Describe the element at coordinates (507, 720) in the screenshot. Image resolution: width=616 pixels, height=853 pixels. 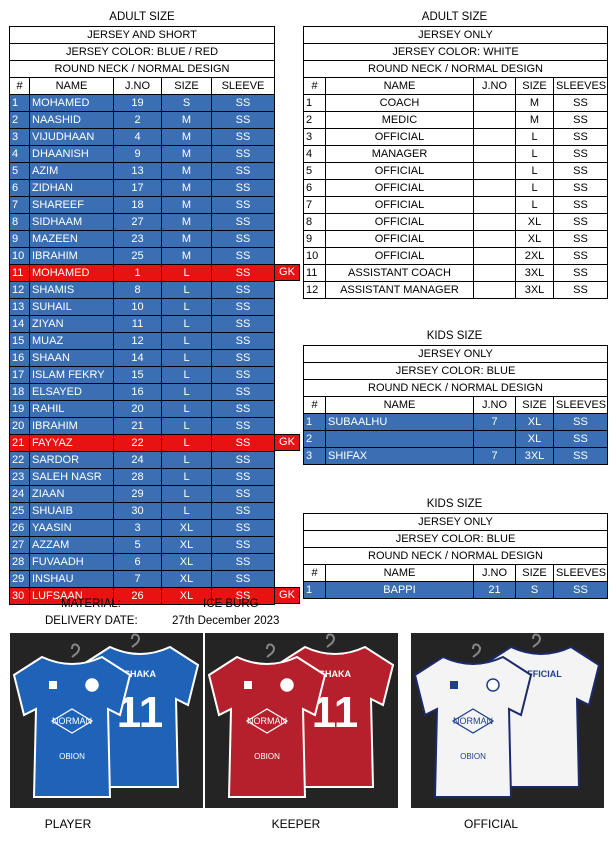
I see `jersey-photo-official: OFFICIAL NORMAN OBION` at that location.